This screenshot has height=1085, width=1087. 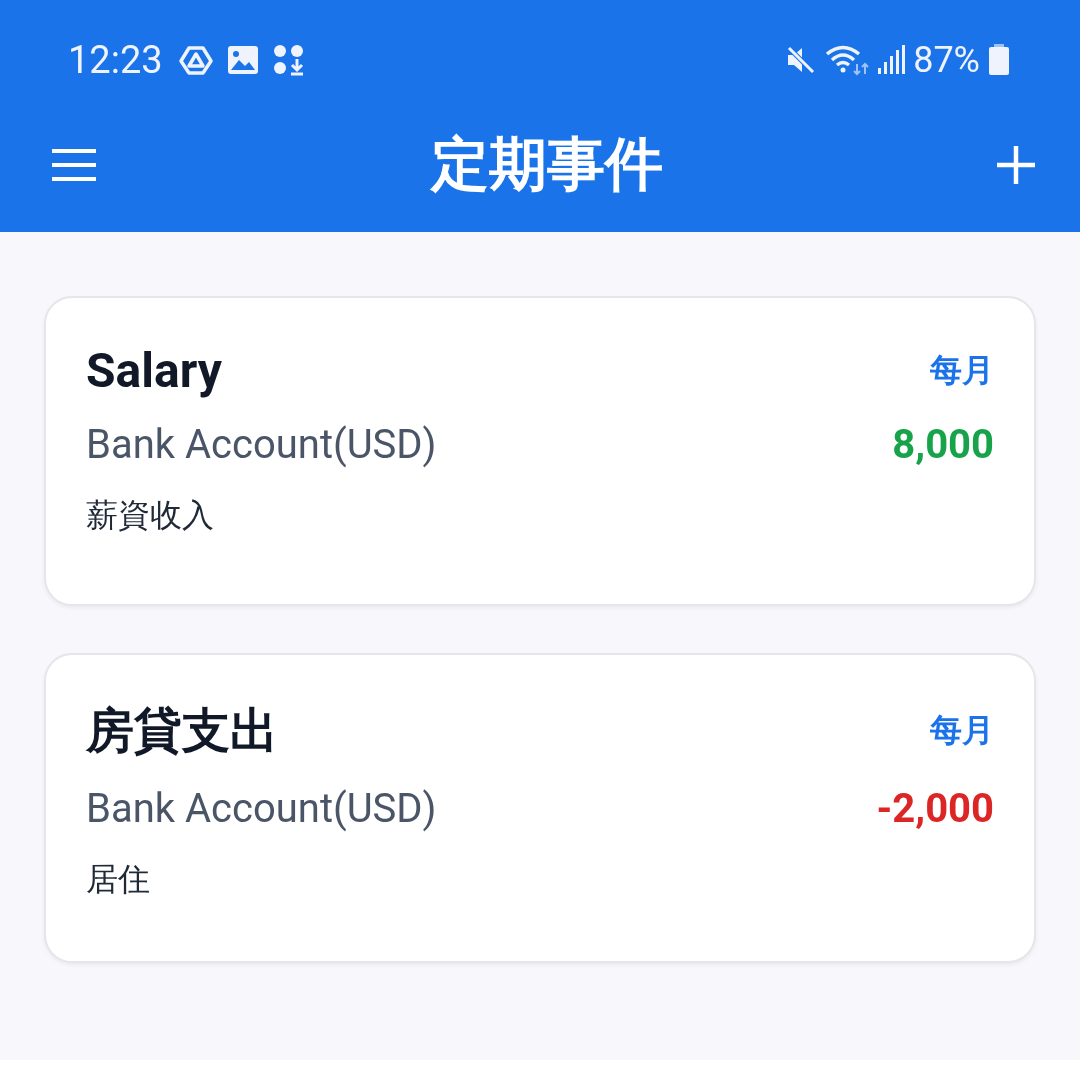 I want to click on drive-icon, so click(x=195, y=60).